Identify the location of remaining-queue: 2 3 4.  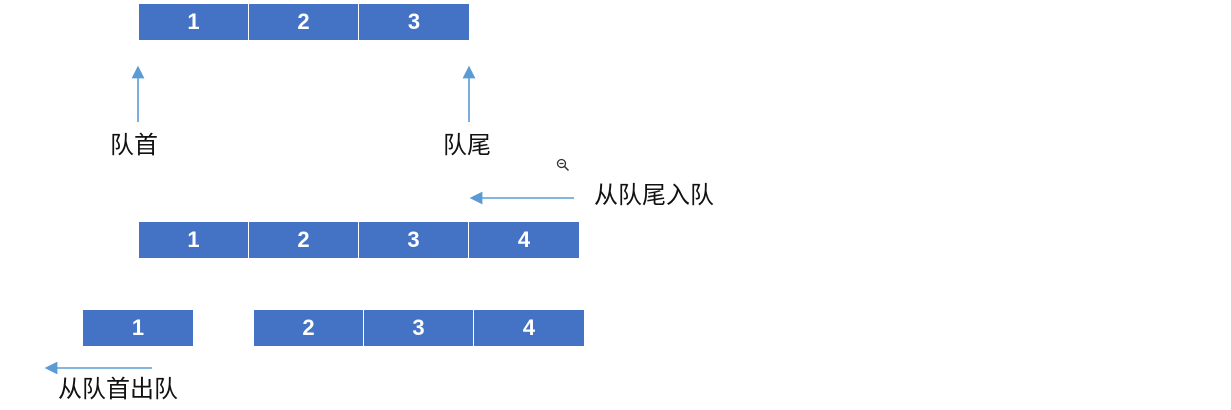
(419, 328).